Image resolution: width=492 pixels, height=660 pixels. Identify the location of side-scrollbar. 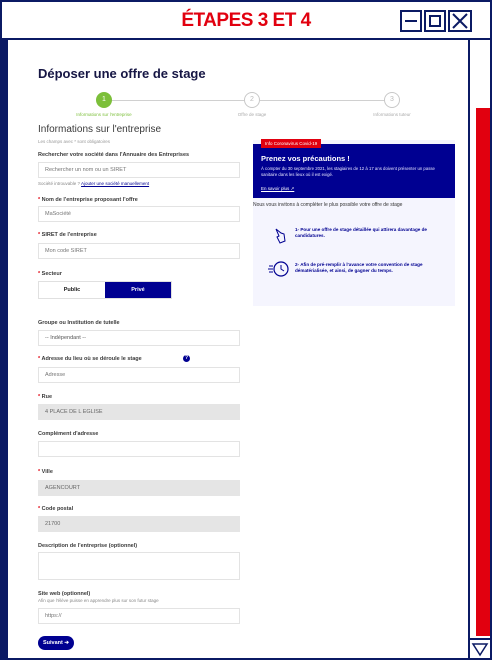
(479, 349).